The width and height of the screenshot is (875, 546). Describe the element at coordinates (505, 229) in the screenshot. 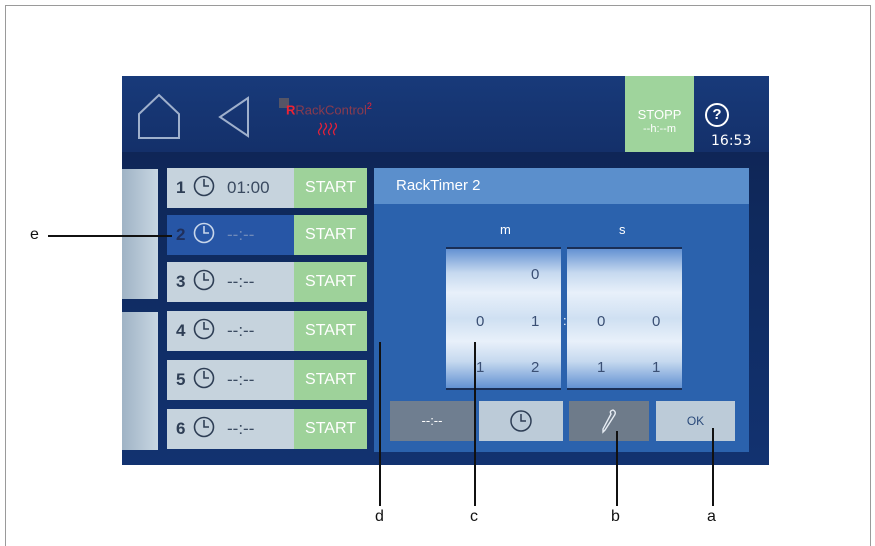

I see `minutes-header: m` at that location.